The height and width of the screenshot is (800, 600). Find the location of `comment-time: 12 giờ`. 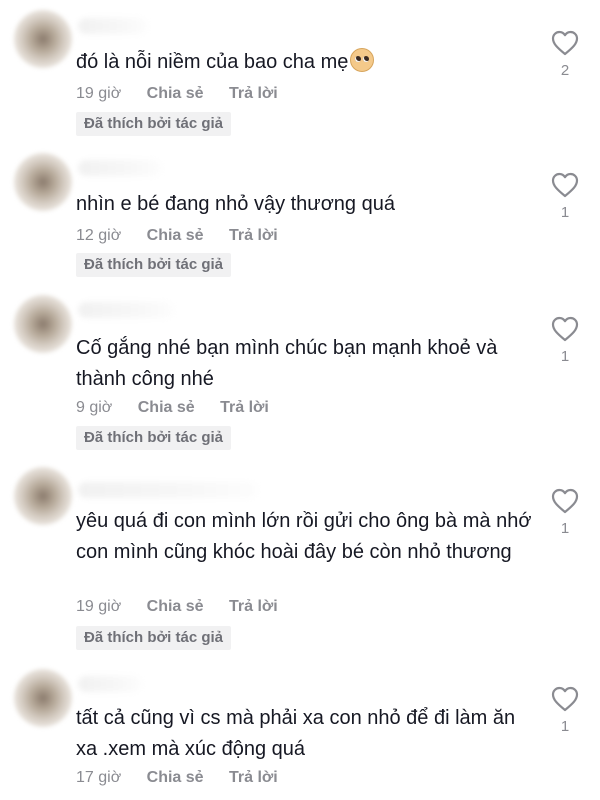

comment-time: 12 giờ is located at coordinates (99, 235).